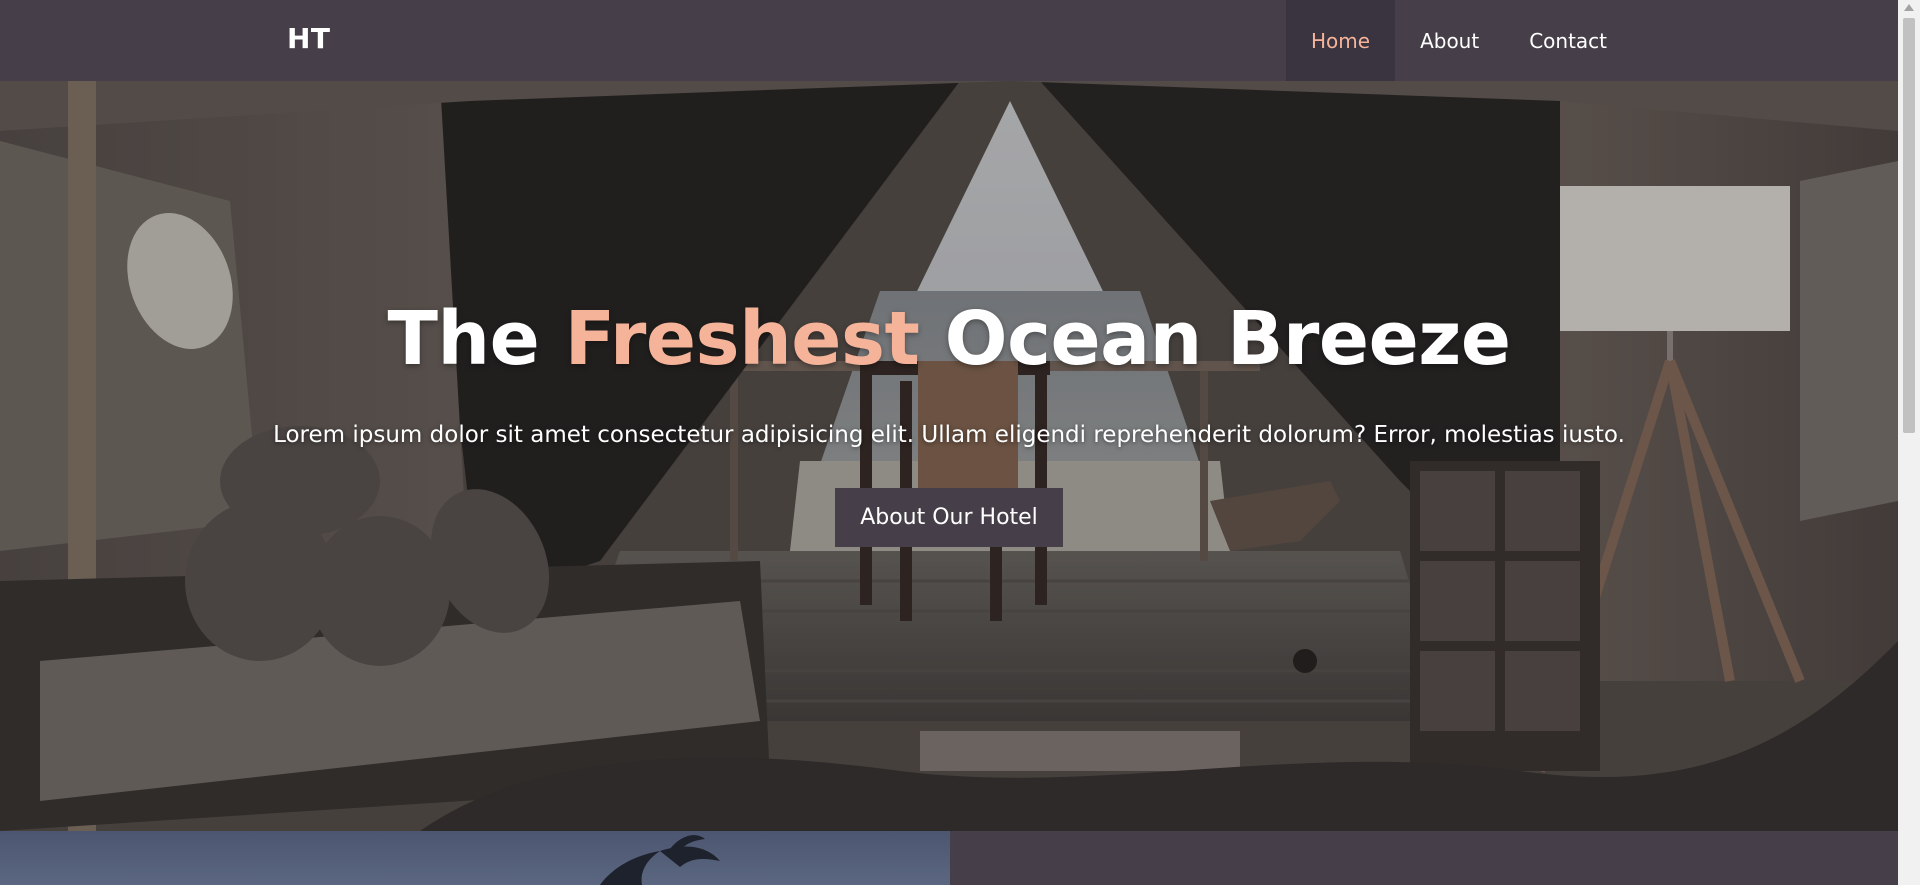 This screenshot has height=885, width=1920. Describe the element at coordinates (1449, 40) in the screenshot. I see `nav-link-about: About` at that location.